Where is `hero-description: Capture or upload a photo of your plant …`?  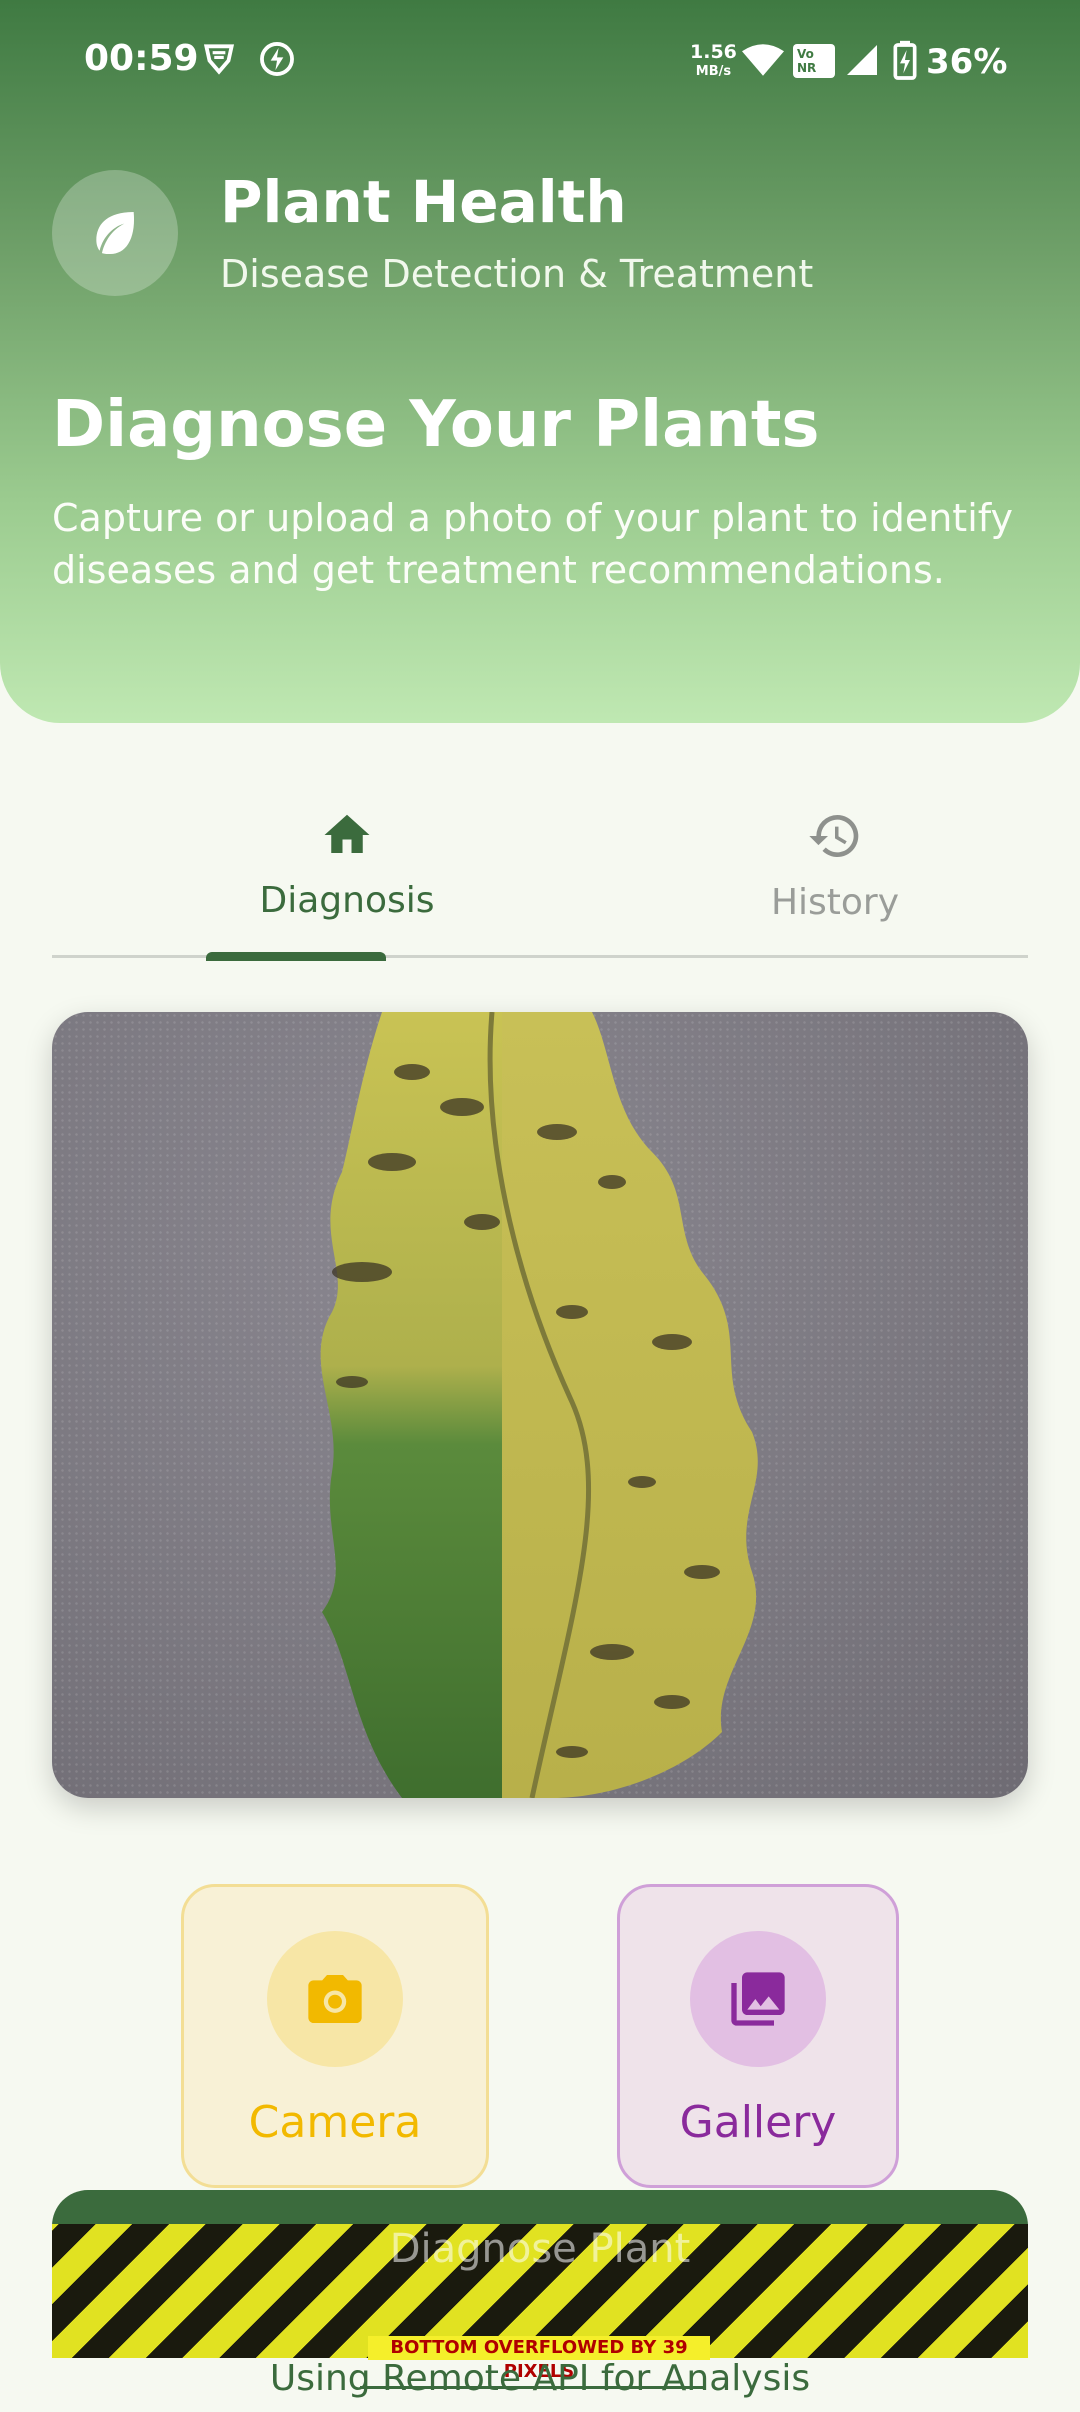
hero-description: Capture or upload a photo of your plant … is located at coordinates (532, 544).